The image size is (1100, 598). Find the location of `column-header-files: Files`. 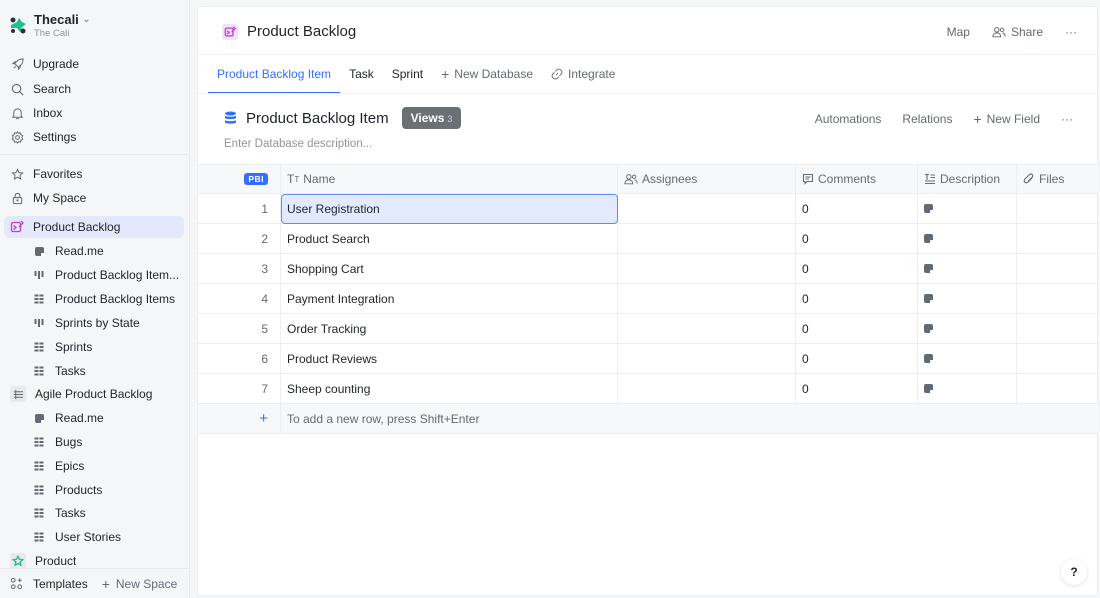

column-header-files: Files is located at coordinates (1057, 179).